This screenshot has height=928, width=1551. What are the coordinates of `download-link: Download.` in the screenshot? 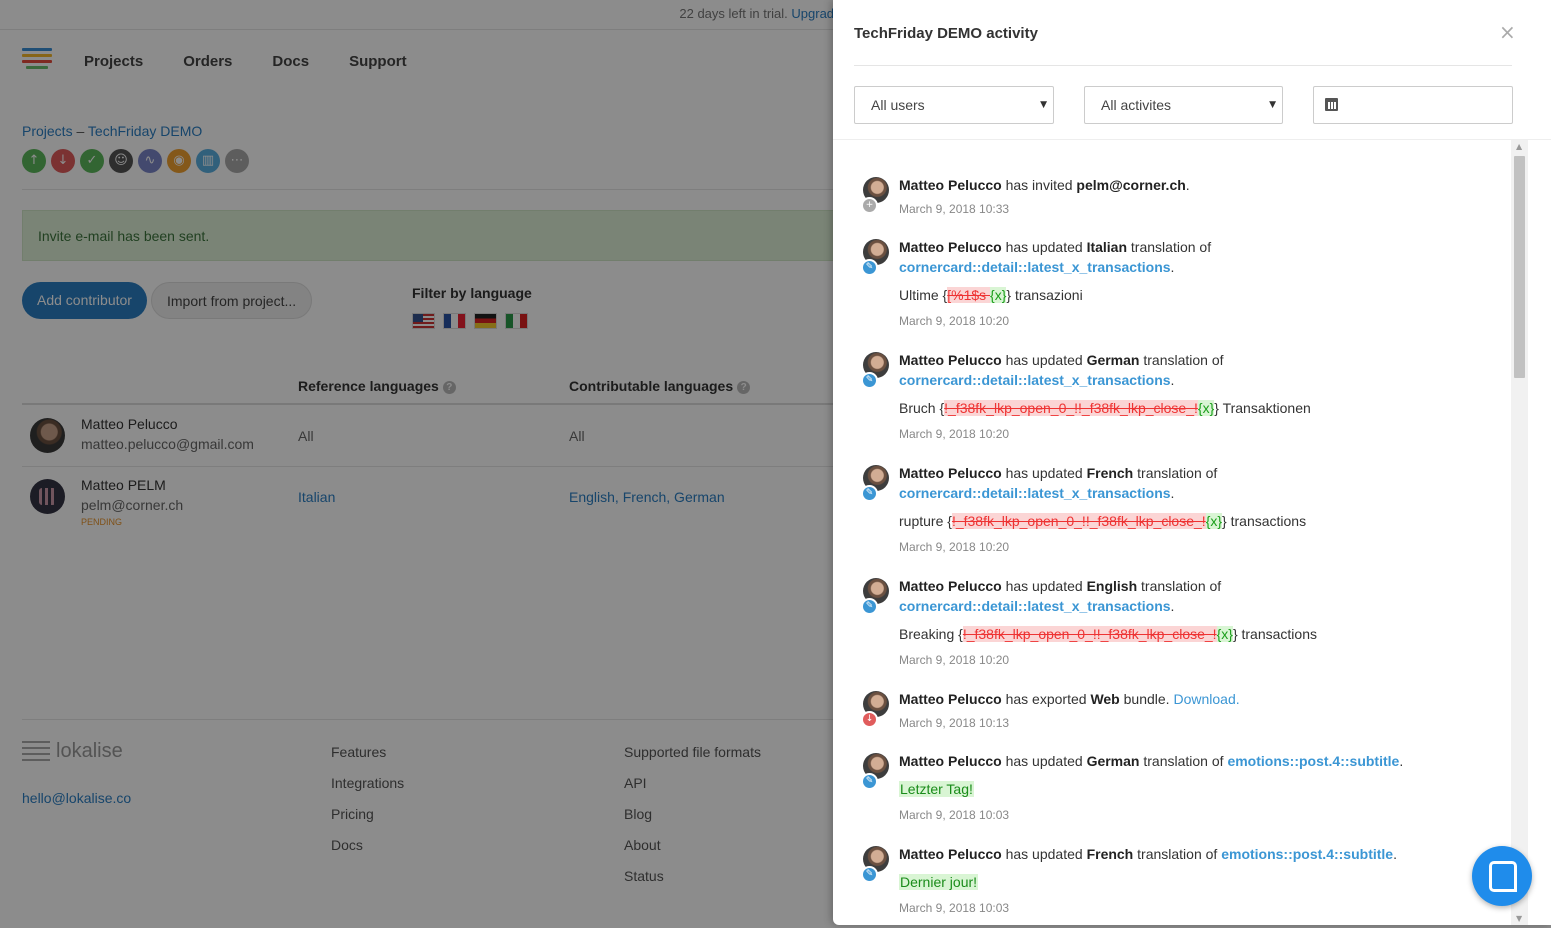 It's located at (1206, 699).